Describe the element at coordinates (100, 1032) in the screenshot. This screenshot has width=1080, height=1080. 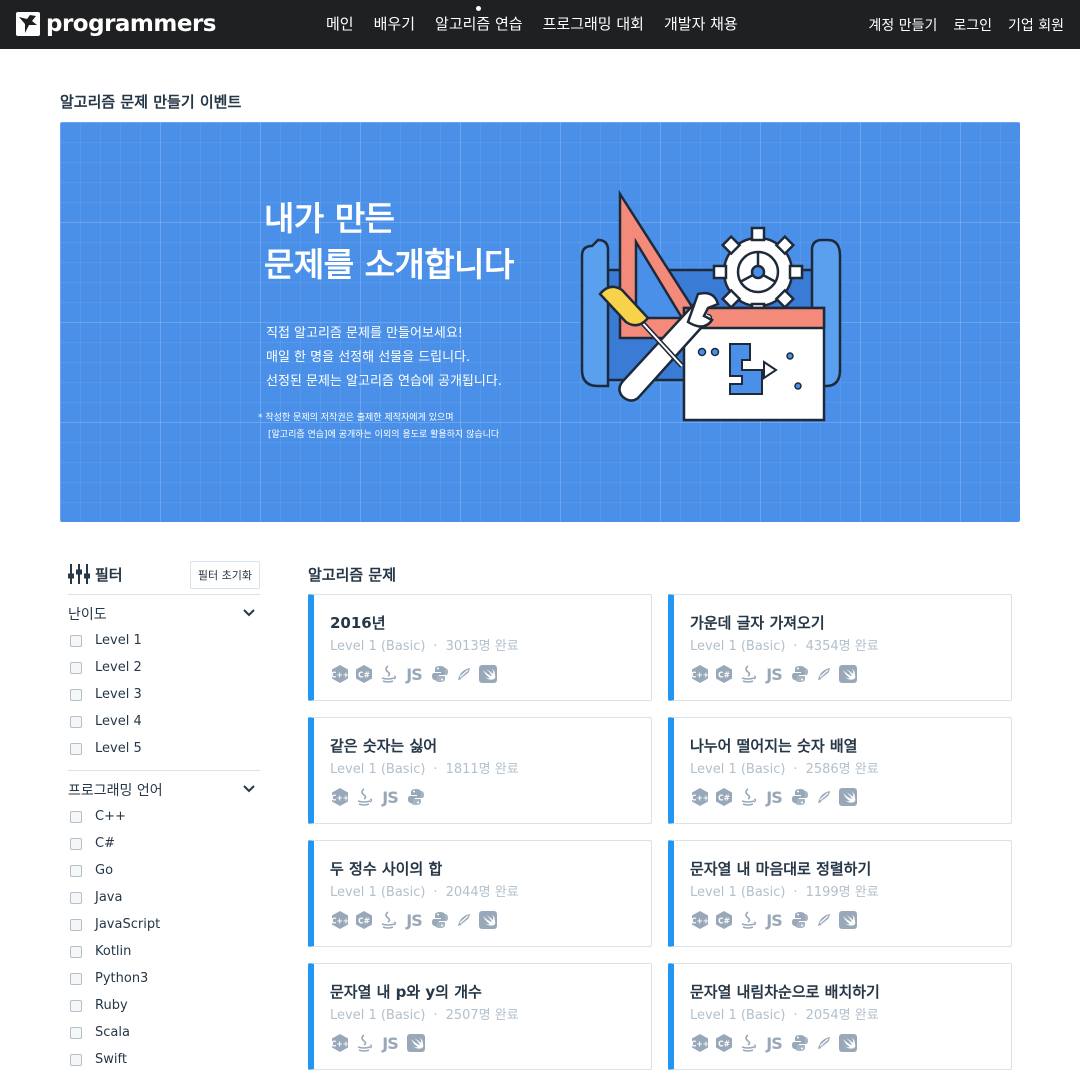
I see `language-option-scala: Scala` at that location.